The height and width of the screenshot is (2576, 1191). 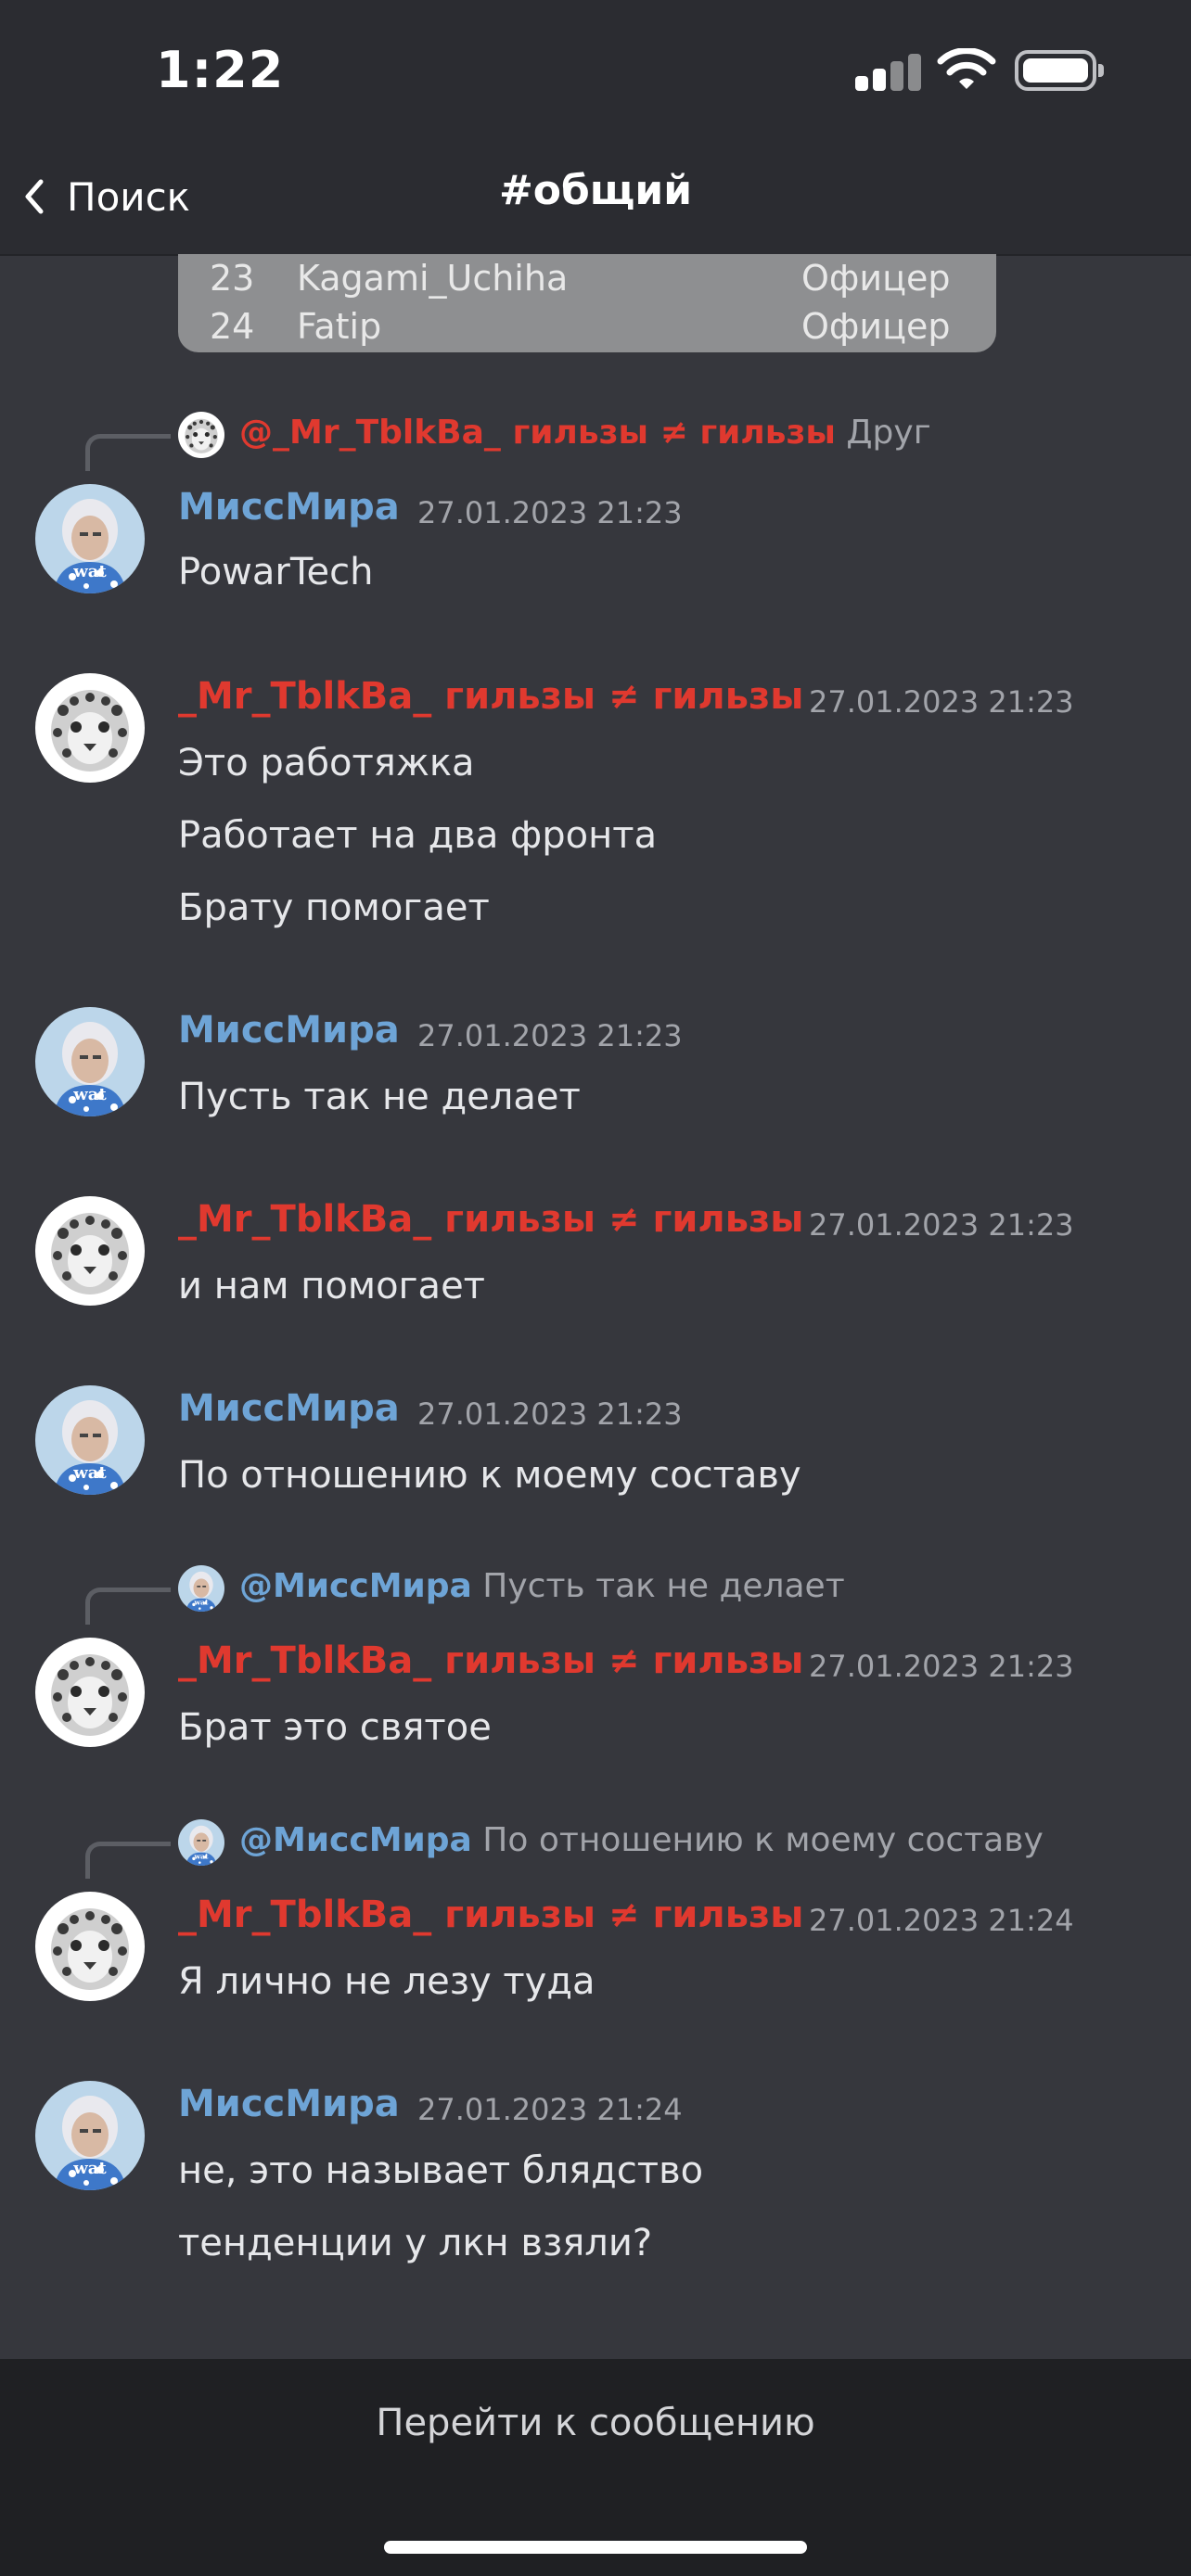 What do you see at coordinates (1059, 71) in the screenshot?
I see `battery-icon` at bounding box center [1059, 71].